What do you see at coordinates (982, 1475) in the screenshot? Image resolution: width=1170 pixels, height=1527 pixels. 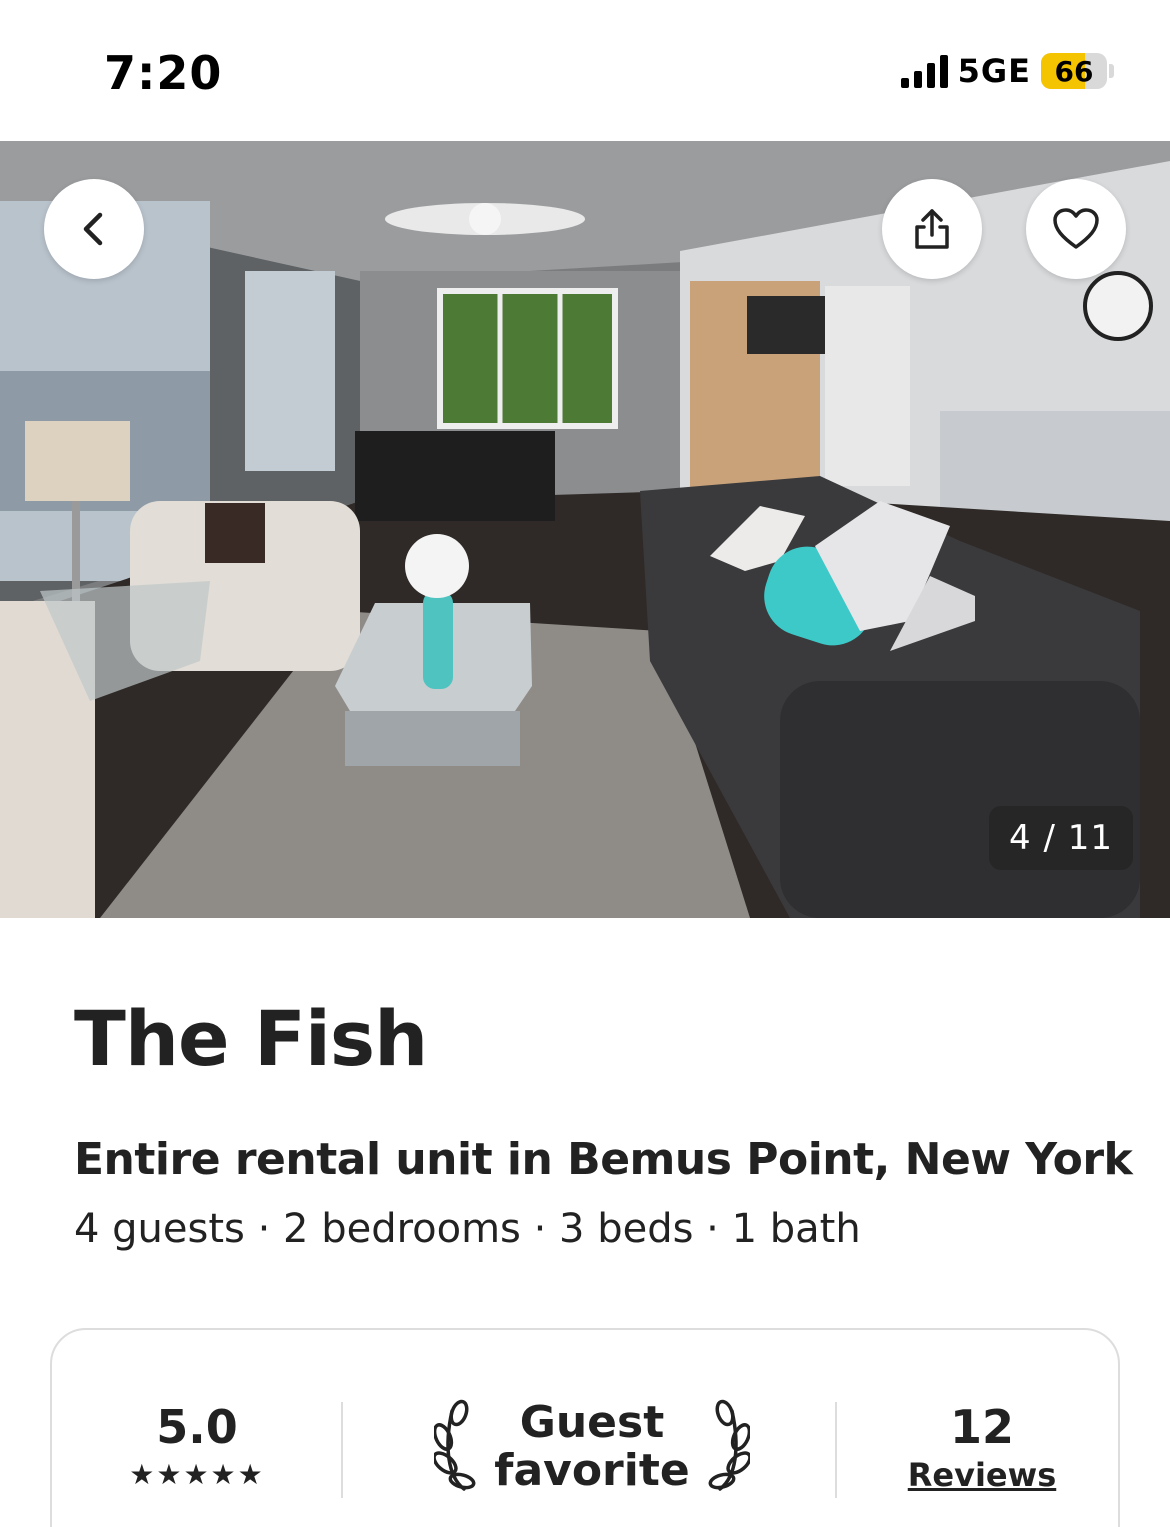 I see `reviews-link: Reviews` at bounding box center [982, 1475].